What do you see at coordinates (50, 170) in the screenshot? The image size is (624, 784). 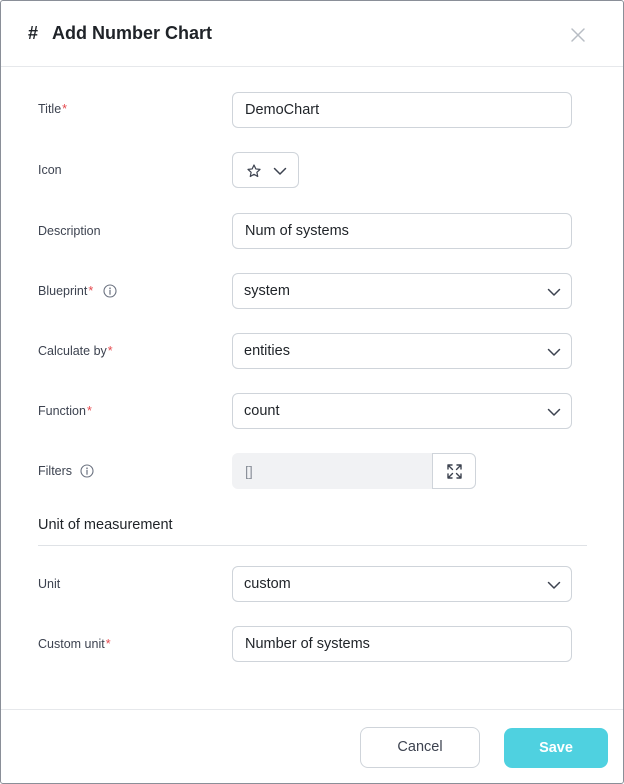 I see `icon-label: Icon` at bounding box center [50, 170].